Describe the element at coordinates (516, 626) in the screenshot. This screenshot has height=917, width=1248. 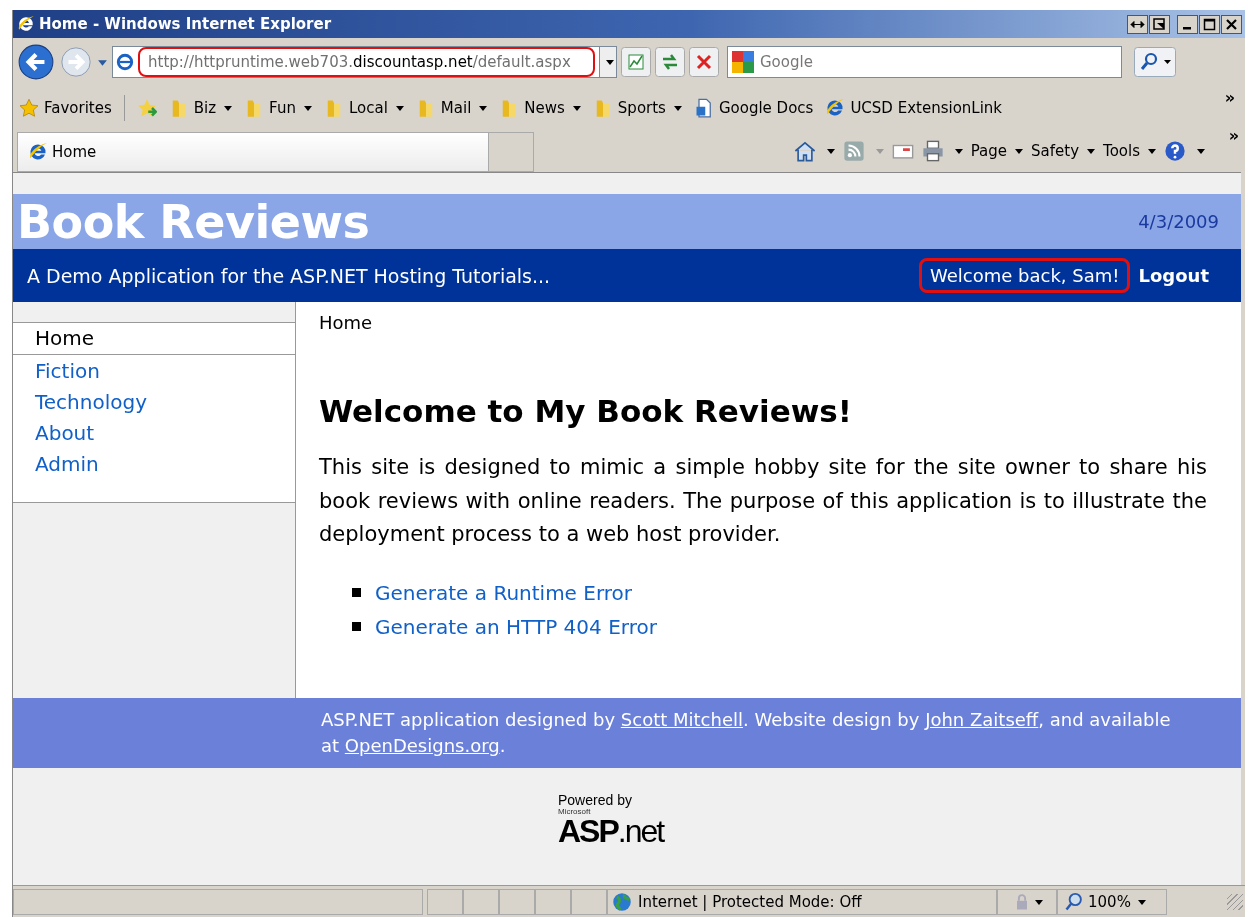
I see `error-link: Generate an HTTP 404 Error` at that location.